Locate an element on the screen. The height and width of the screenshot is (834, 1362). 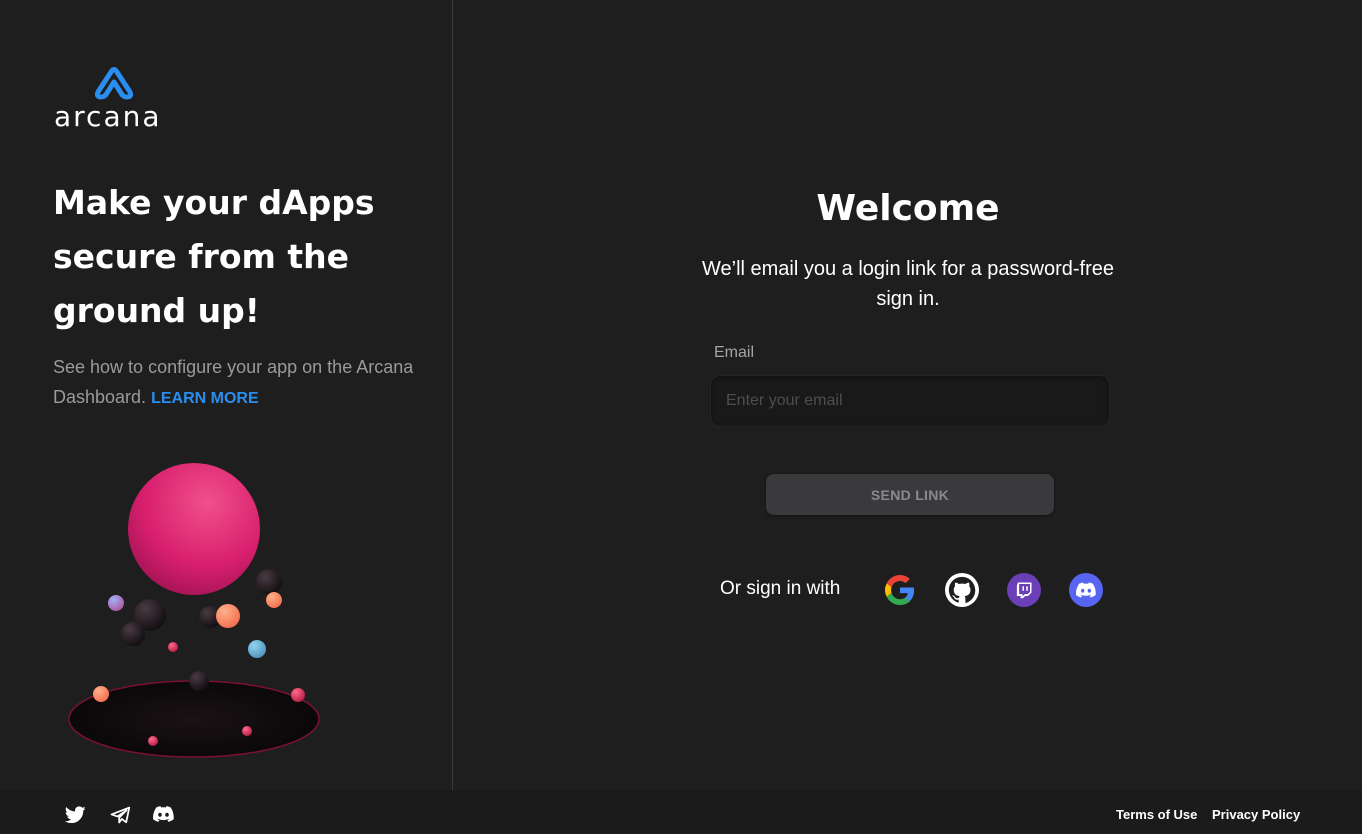
twitch-signin-button is located at coordinates (1024, 590).